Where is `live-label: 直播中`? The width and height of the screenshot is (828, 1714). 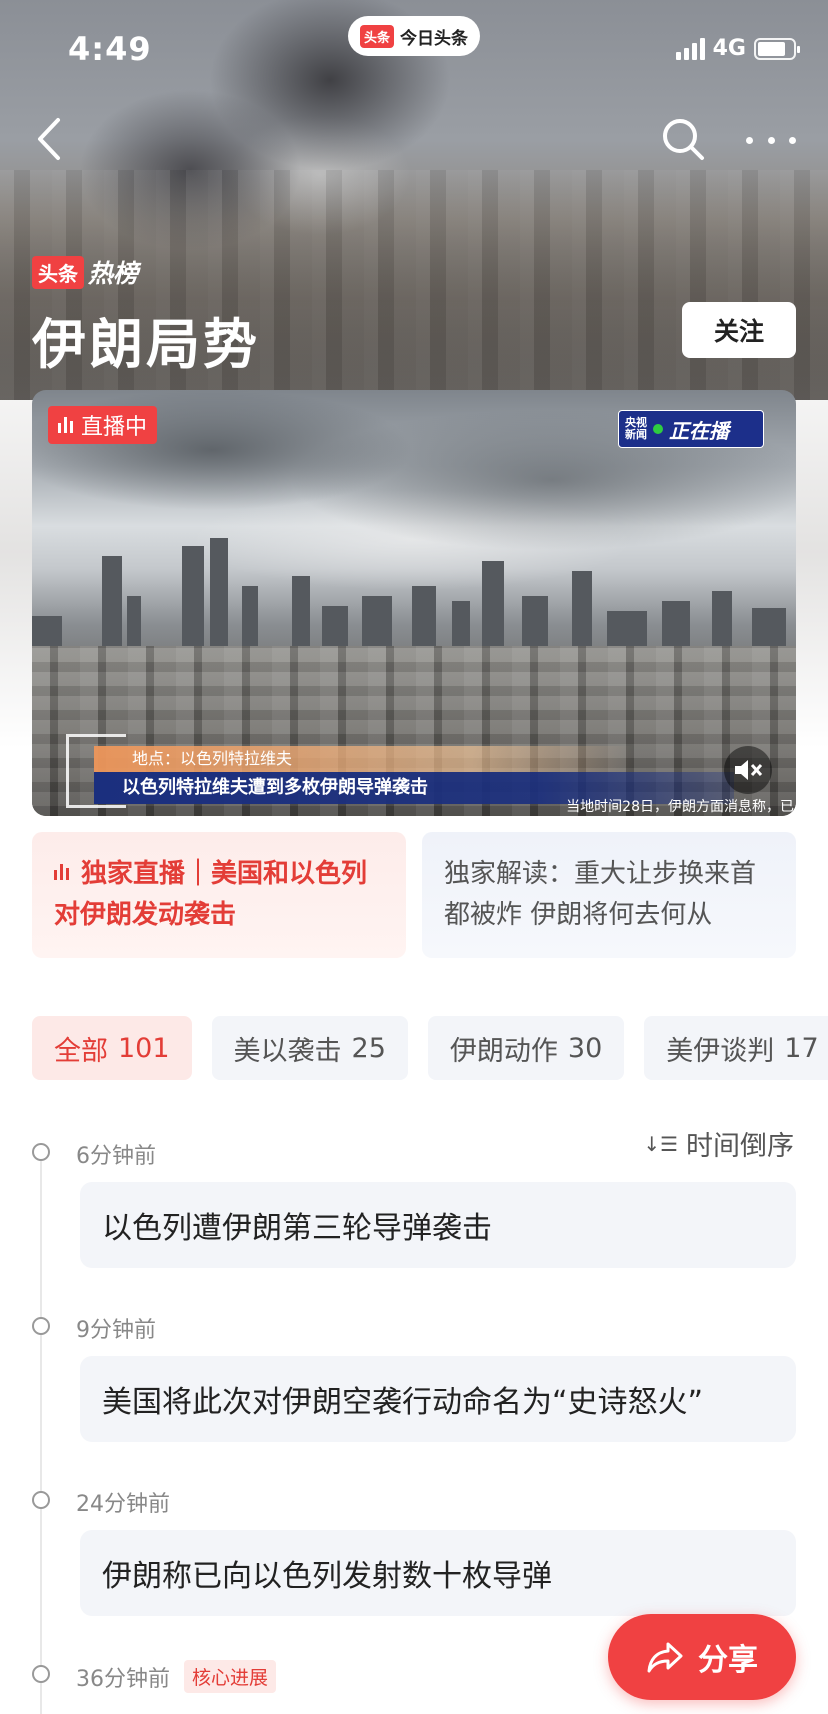 live-label: 直播中 is located at coordinates (114, 427).